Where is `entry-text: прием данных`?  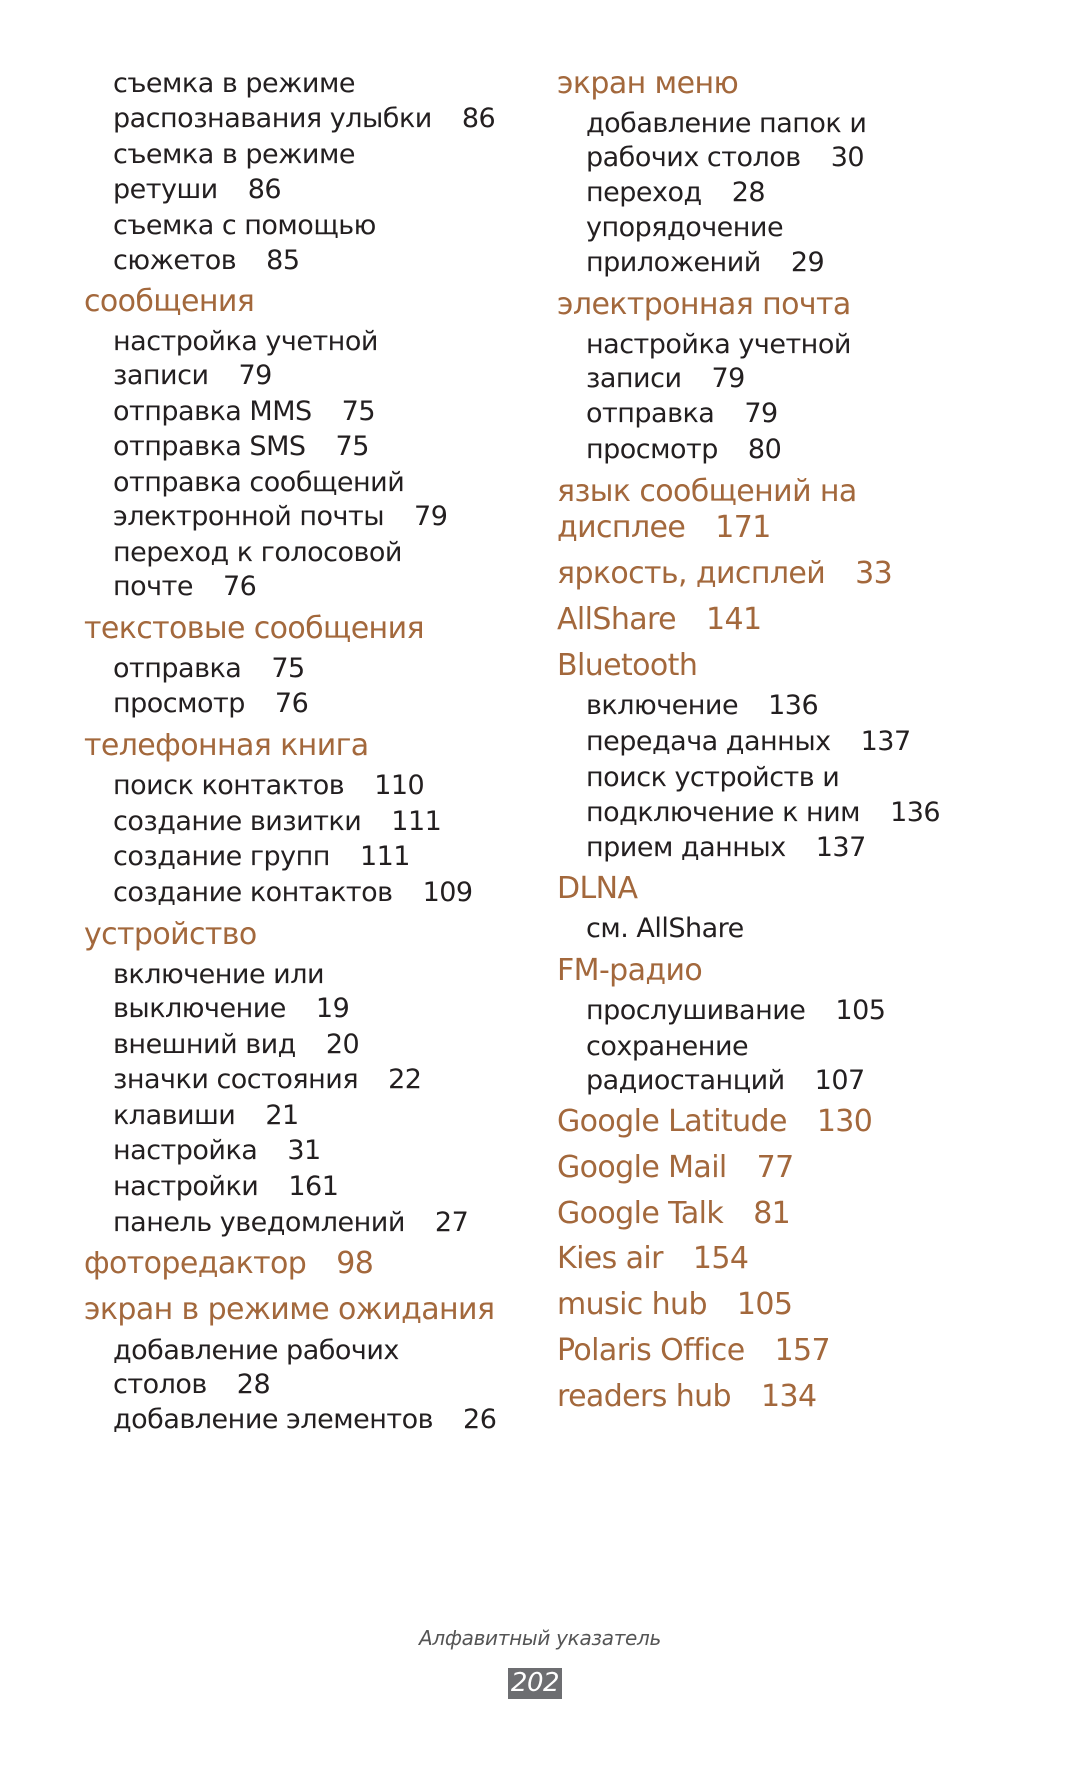
entry-text: прием данных is located at coordinates (686, 847).